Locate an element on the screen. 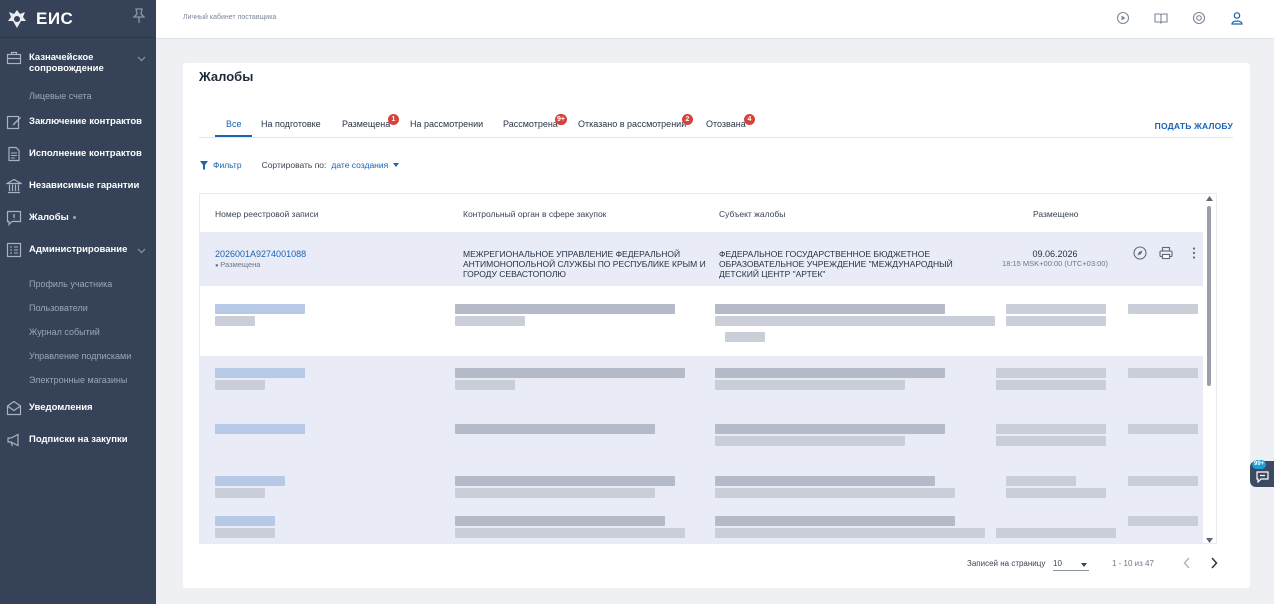 The image size is (1274, 604). sidebar-item-label: Независимые гарантии is located at coordinates (84, 185).